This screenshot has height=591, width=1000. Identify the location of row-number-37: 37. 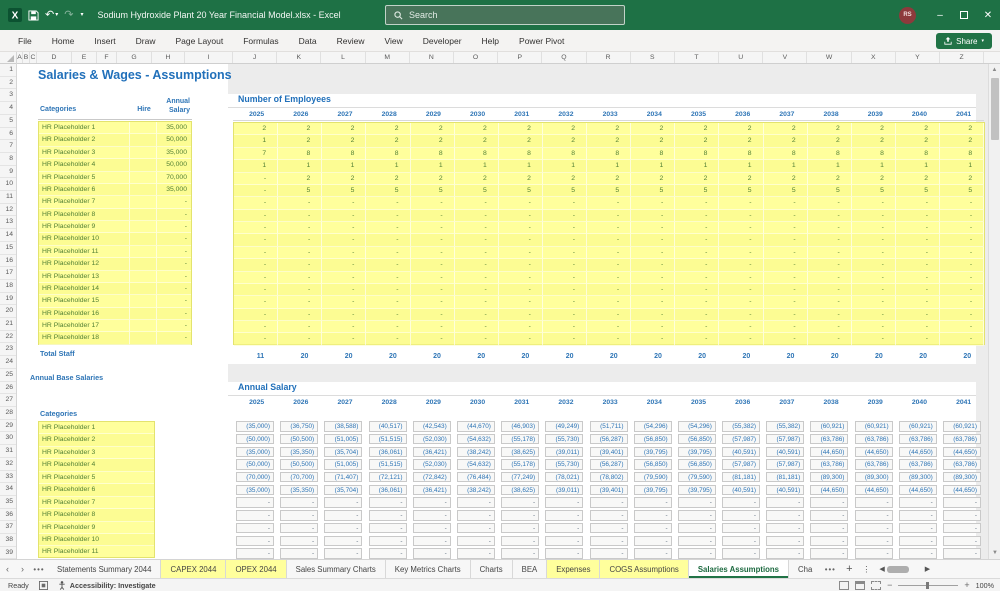
(8, 528).